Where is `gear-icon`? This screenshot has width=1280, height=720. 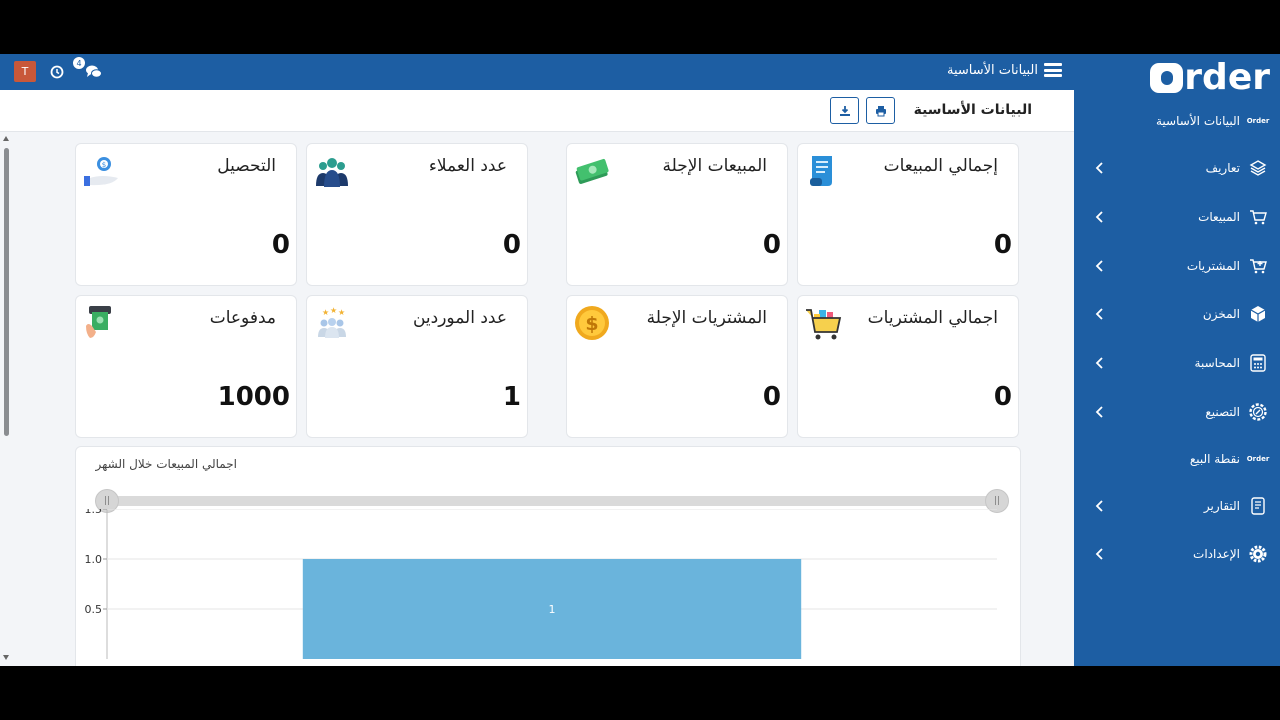
gear-icon is located at coordinates (1258, 554).